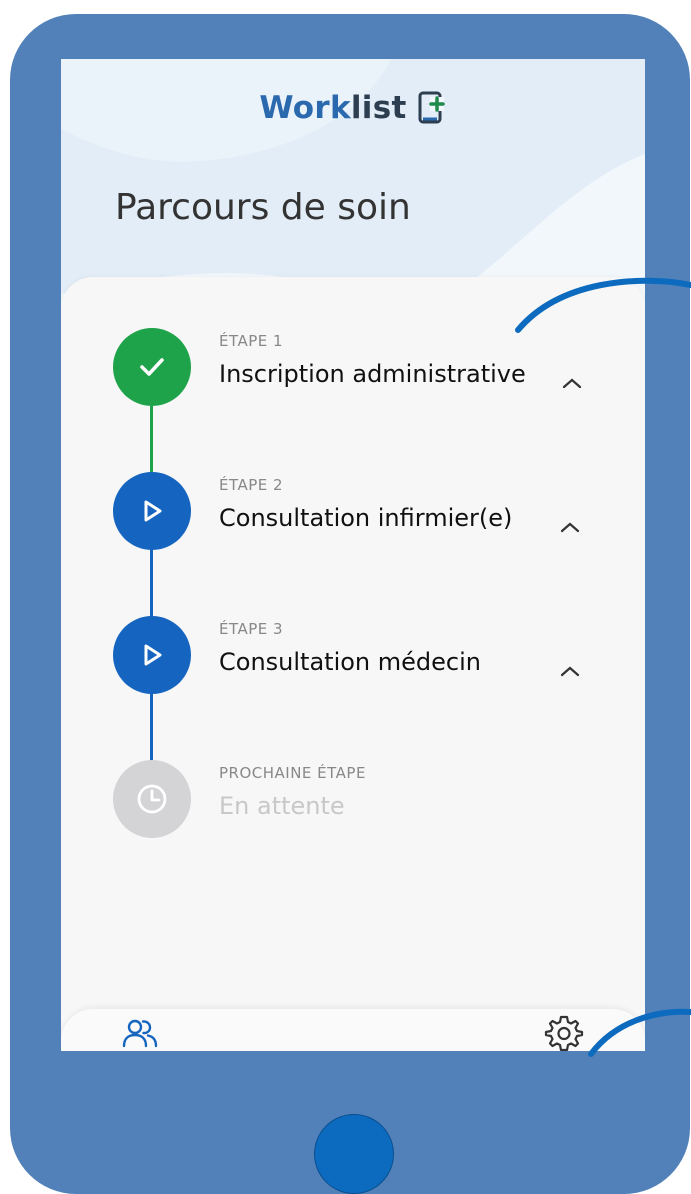 Image resolution: width=691 pixels, height=1194 pixels. I want to click on step-2: ÉTAPE 2 Consultation infirmier(e), so click(353, 512).